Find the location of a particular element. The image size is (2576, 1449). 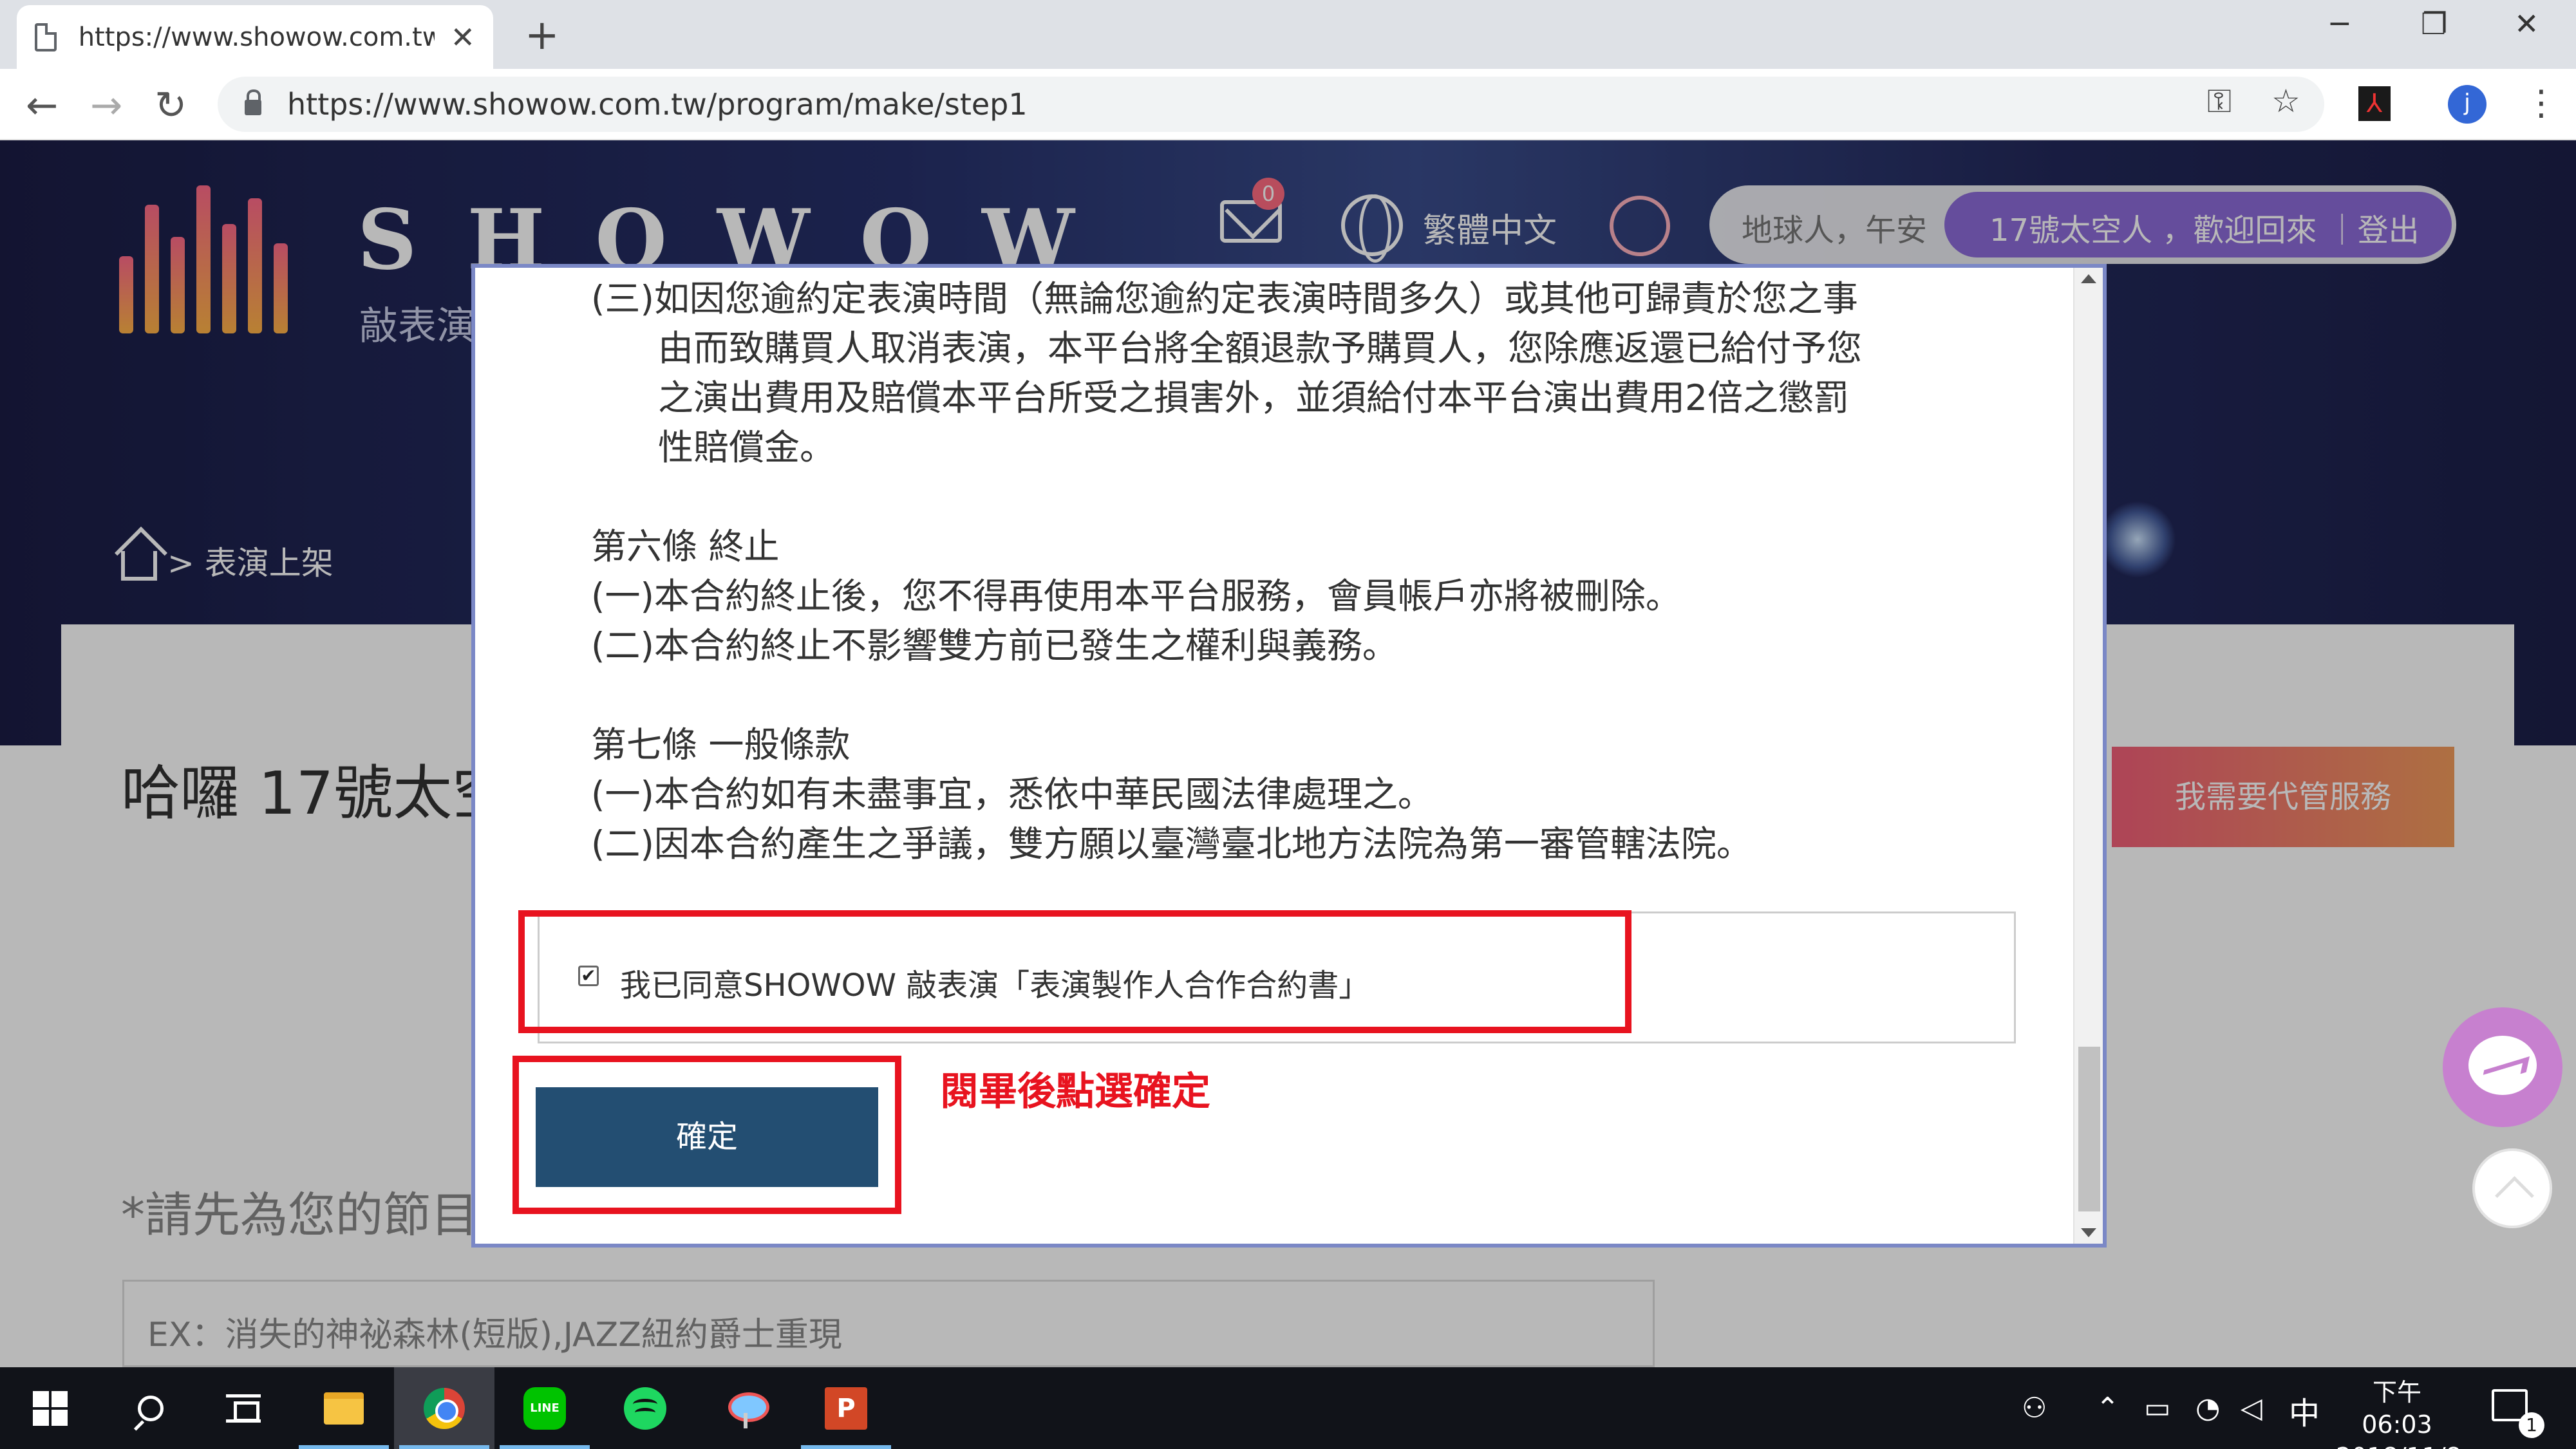

browser-tabstrip: https://www.showow.com.tw/p ✕ + ─ ❐ ✕ is located at coordinates (1288, 34).